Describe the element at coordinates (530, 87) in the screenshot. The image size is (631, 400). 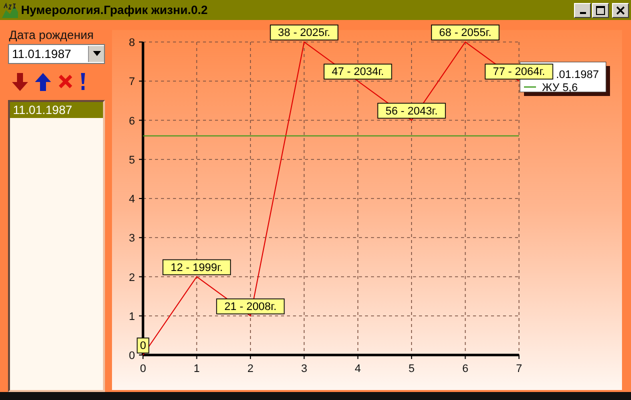
I see `legend-line` at that location.